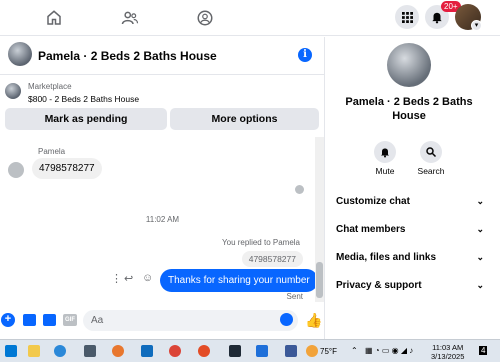 The height and width of the screenshot is (362, 500). Describe the element at coordinates (11, 351) in the screenshot. I see `start-icon` at that location.